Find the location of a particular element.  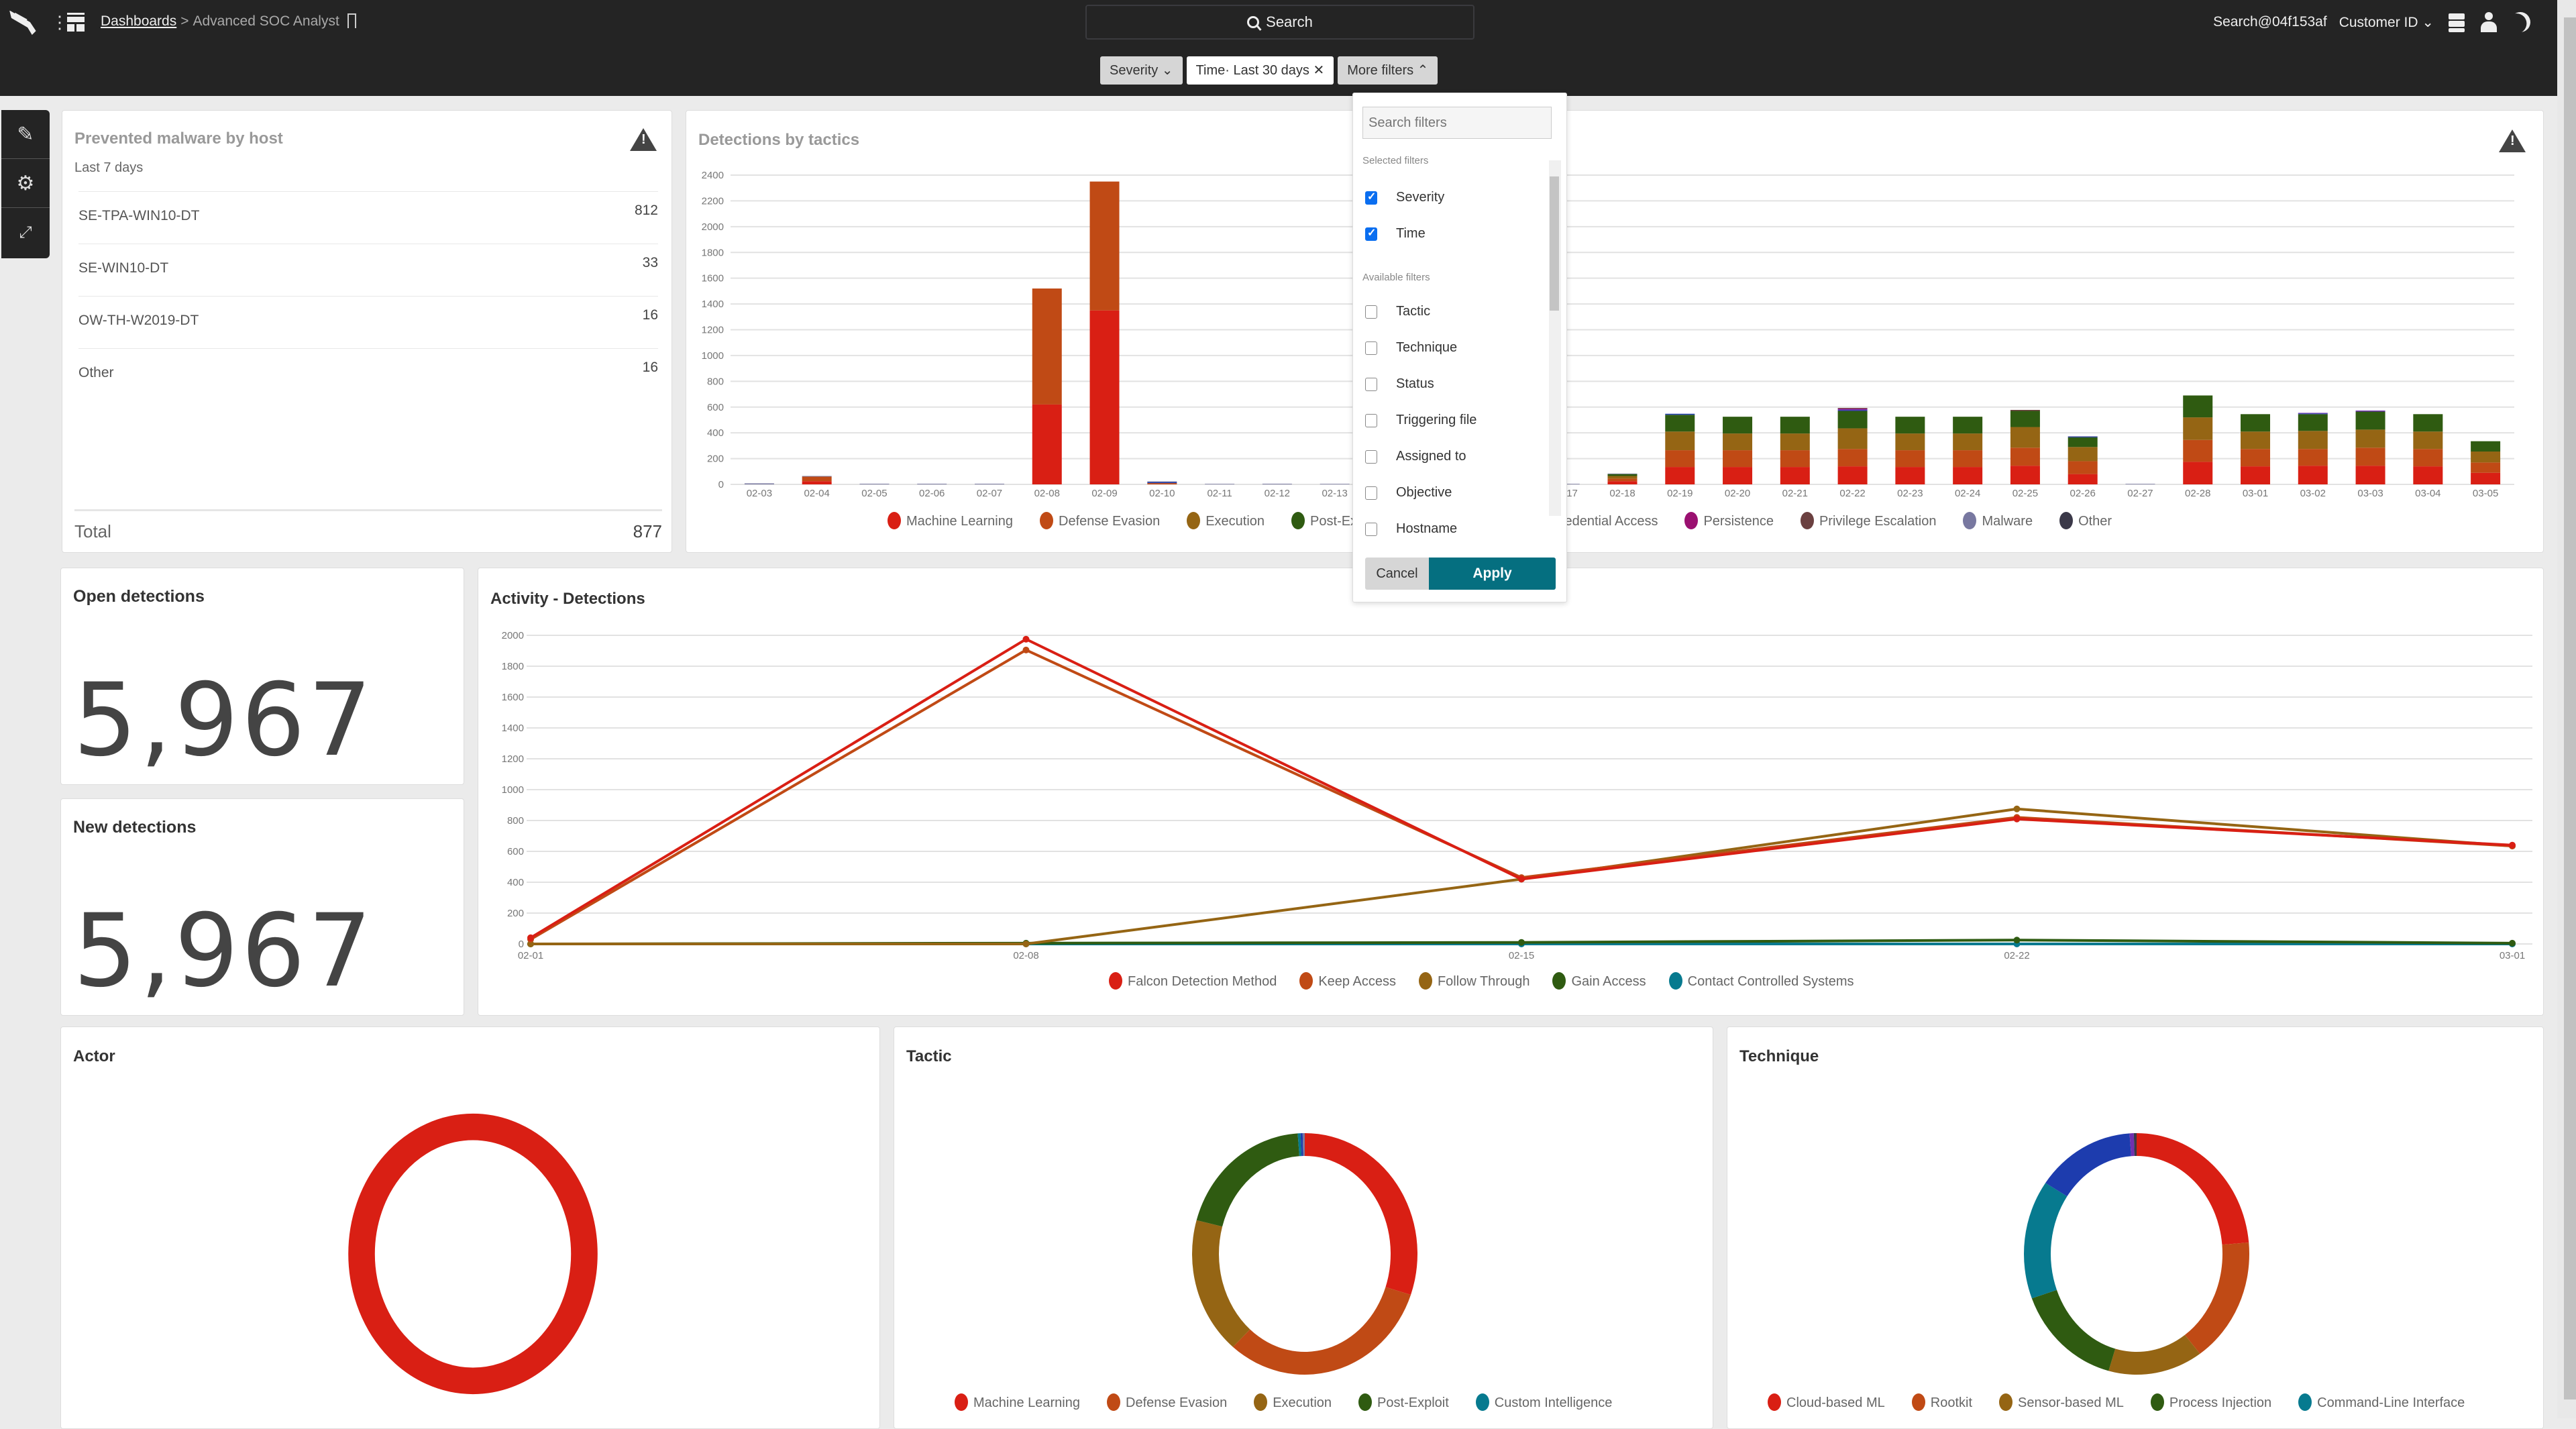

filter-option-technique: Technique is located at coordinates (1411, 348).